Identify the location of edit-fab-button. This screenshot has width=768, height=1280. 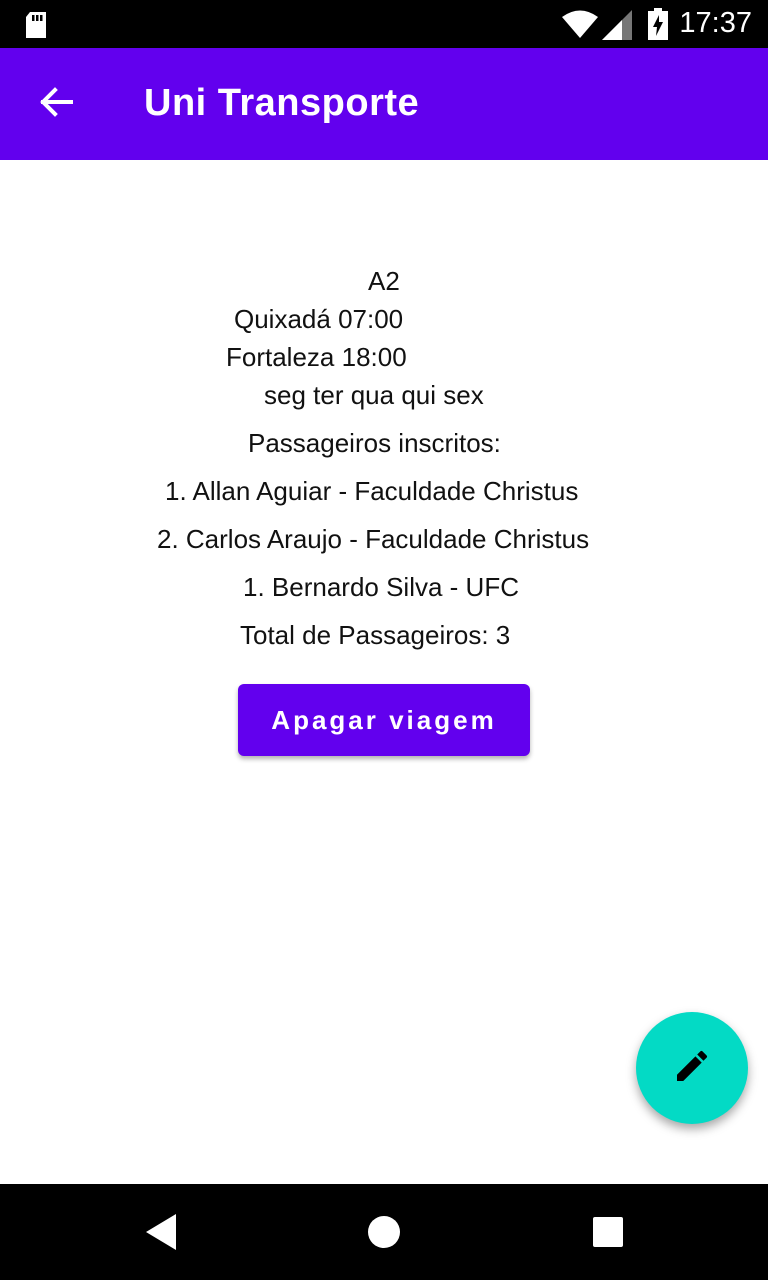
(692, 1068).